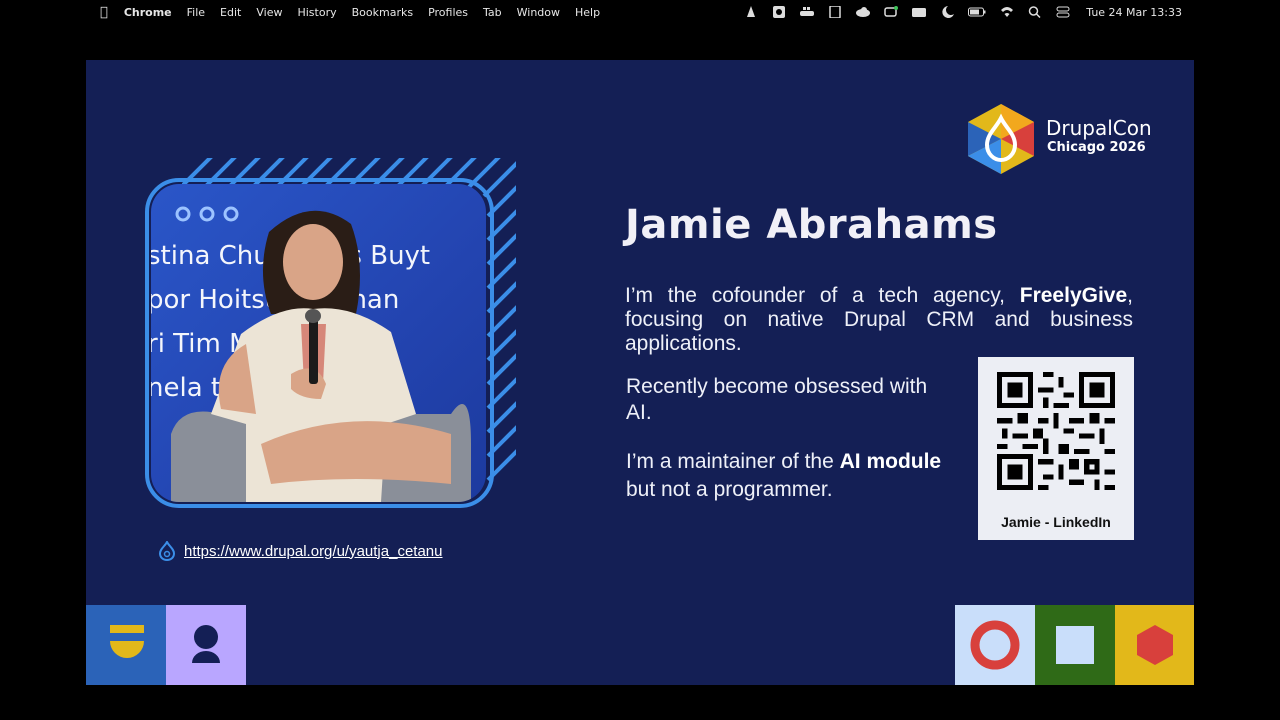 Image resolution: width=1280 pixels, height=720 pixels. I want to click on chat-icon, so click(891, 12).